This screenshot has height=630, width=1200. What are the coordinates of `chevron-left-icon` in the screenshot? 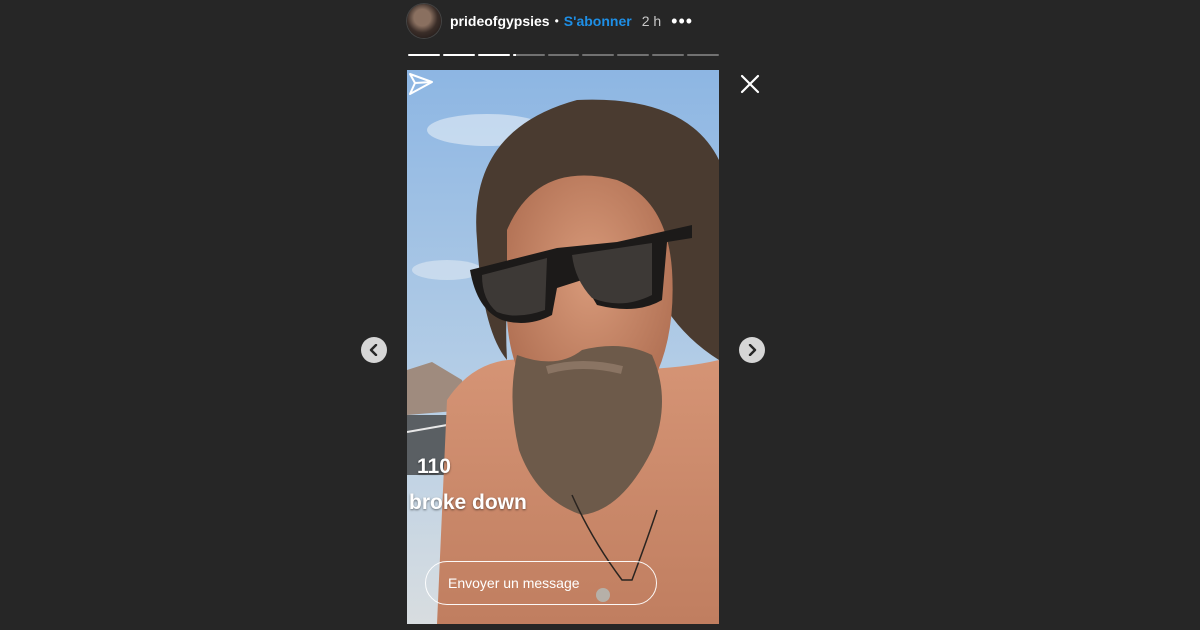 It's located at (373, 350).